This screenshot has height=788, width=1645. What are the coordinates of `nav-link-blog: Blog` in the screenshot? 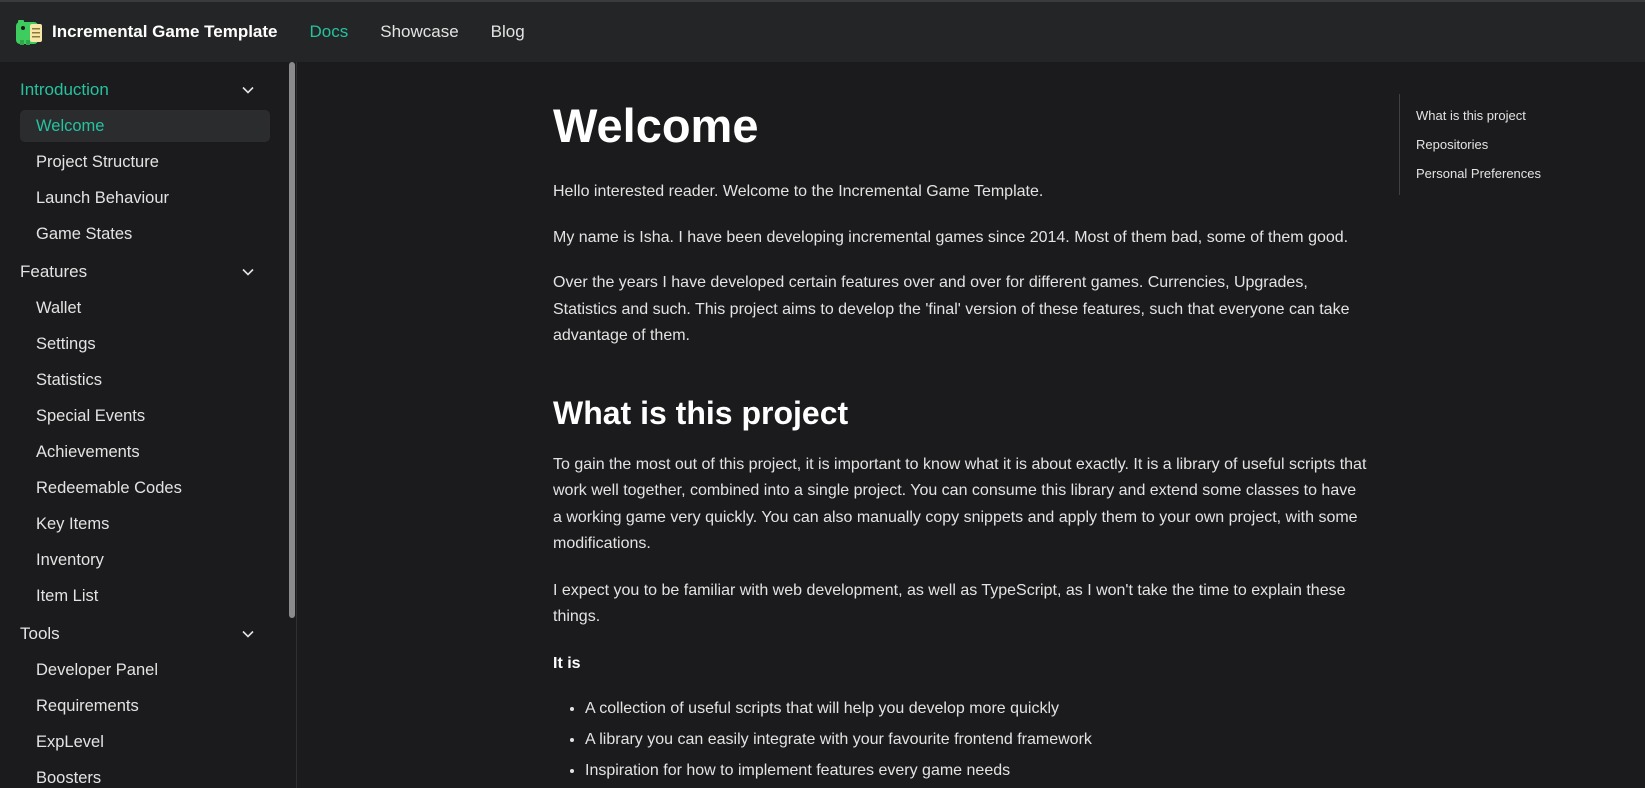 It's located at (508, 32).